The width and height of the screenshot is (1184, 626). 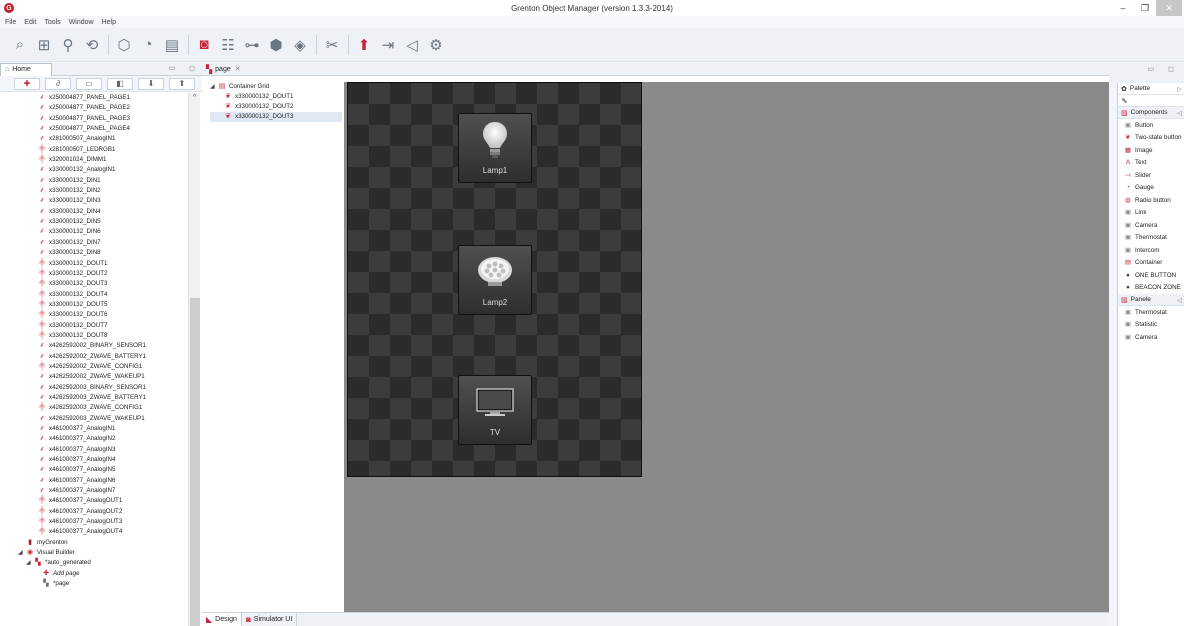 I want to click on menu-help: Help, so click(x=109, y=22).